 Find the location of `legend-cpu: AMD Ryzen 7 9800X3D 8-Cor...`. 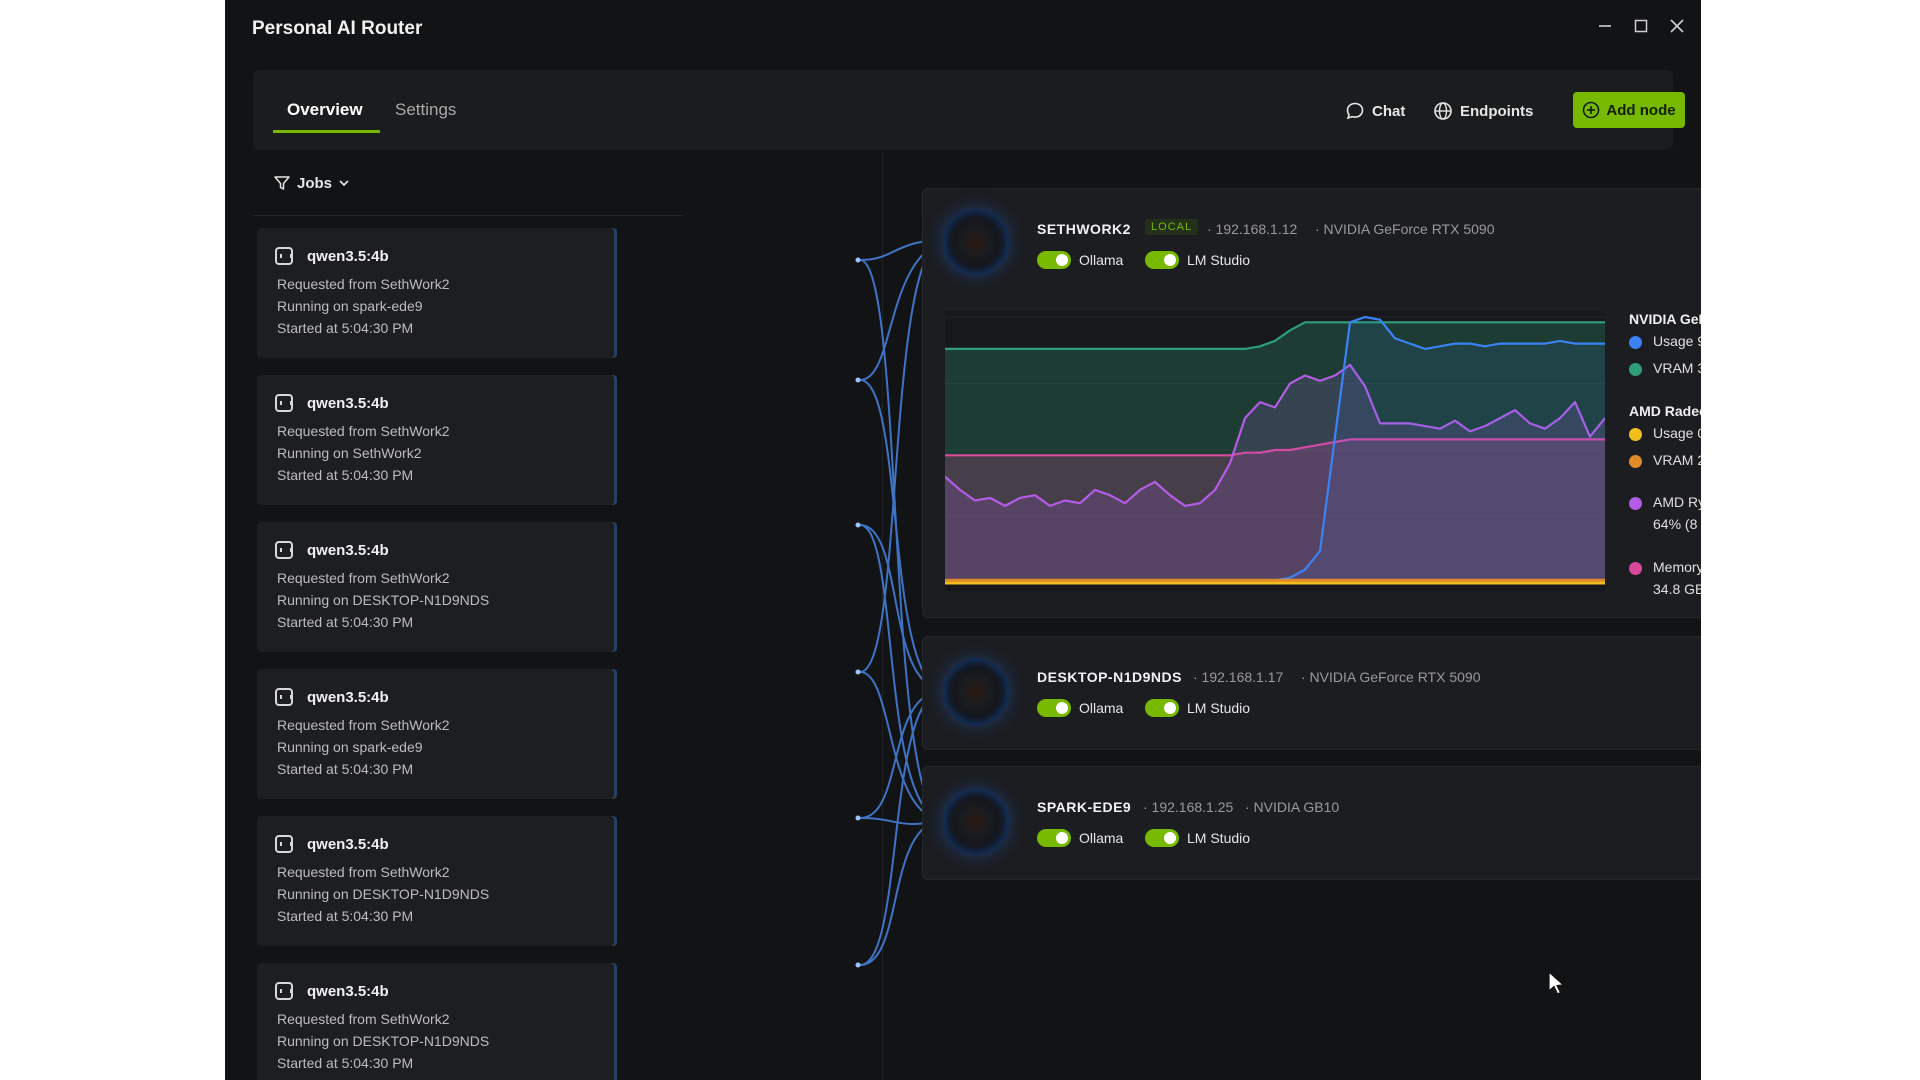

legend-cpu: AMD Ryzen 7 9800X3D 8-Cor... is located at coordinates (1665, 502).